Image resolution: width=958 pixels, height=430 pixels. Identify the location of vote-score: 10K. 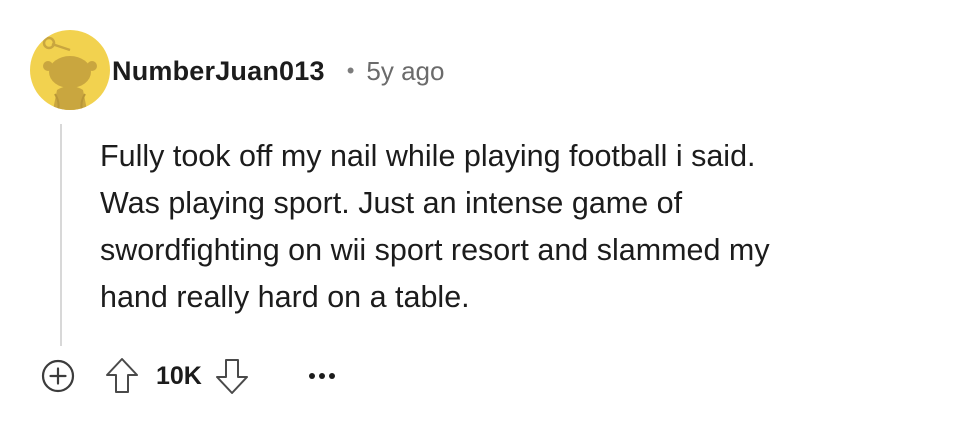
(179, 375).